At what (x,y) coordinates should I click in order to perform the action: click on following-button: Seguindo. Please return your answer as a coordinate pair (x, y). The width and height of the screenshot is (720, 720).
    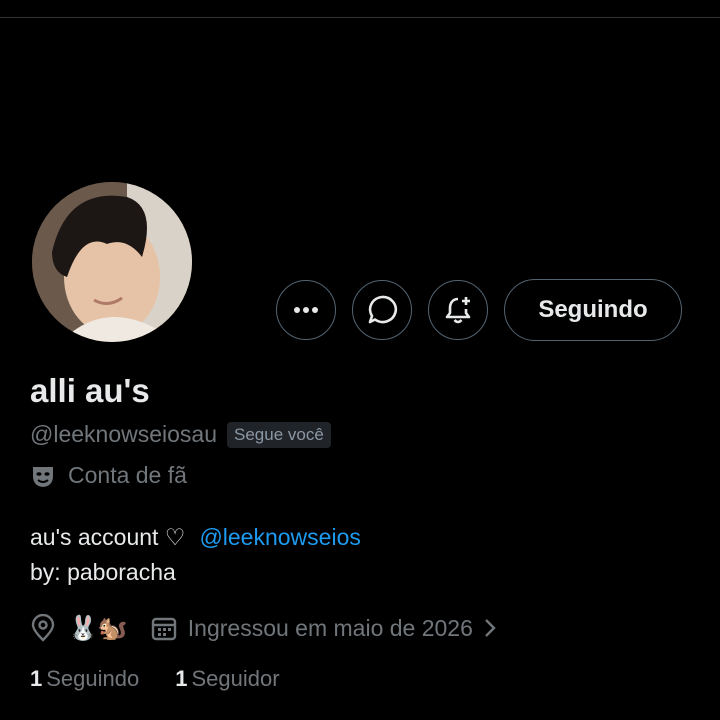
    Looking at the image, I should click on (593, 310).